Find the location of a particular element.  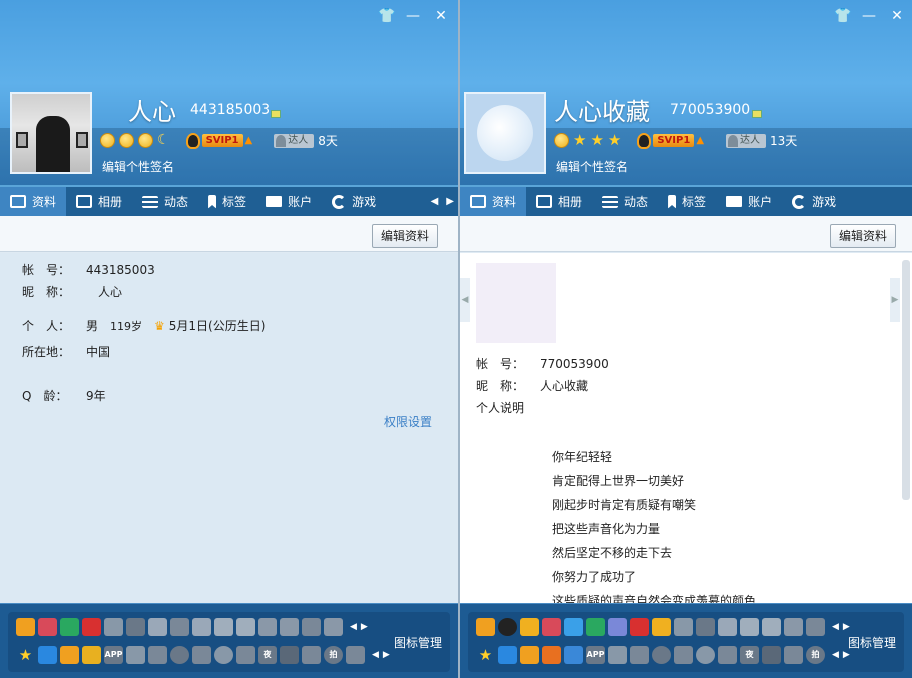

penguin-face-icon is located at coordinates (507, 627).